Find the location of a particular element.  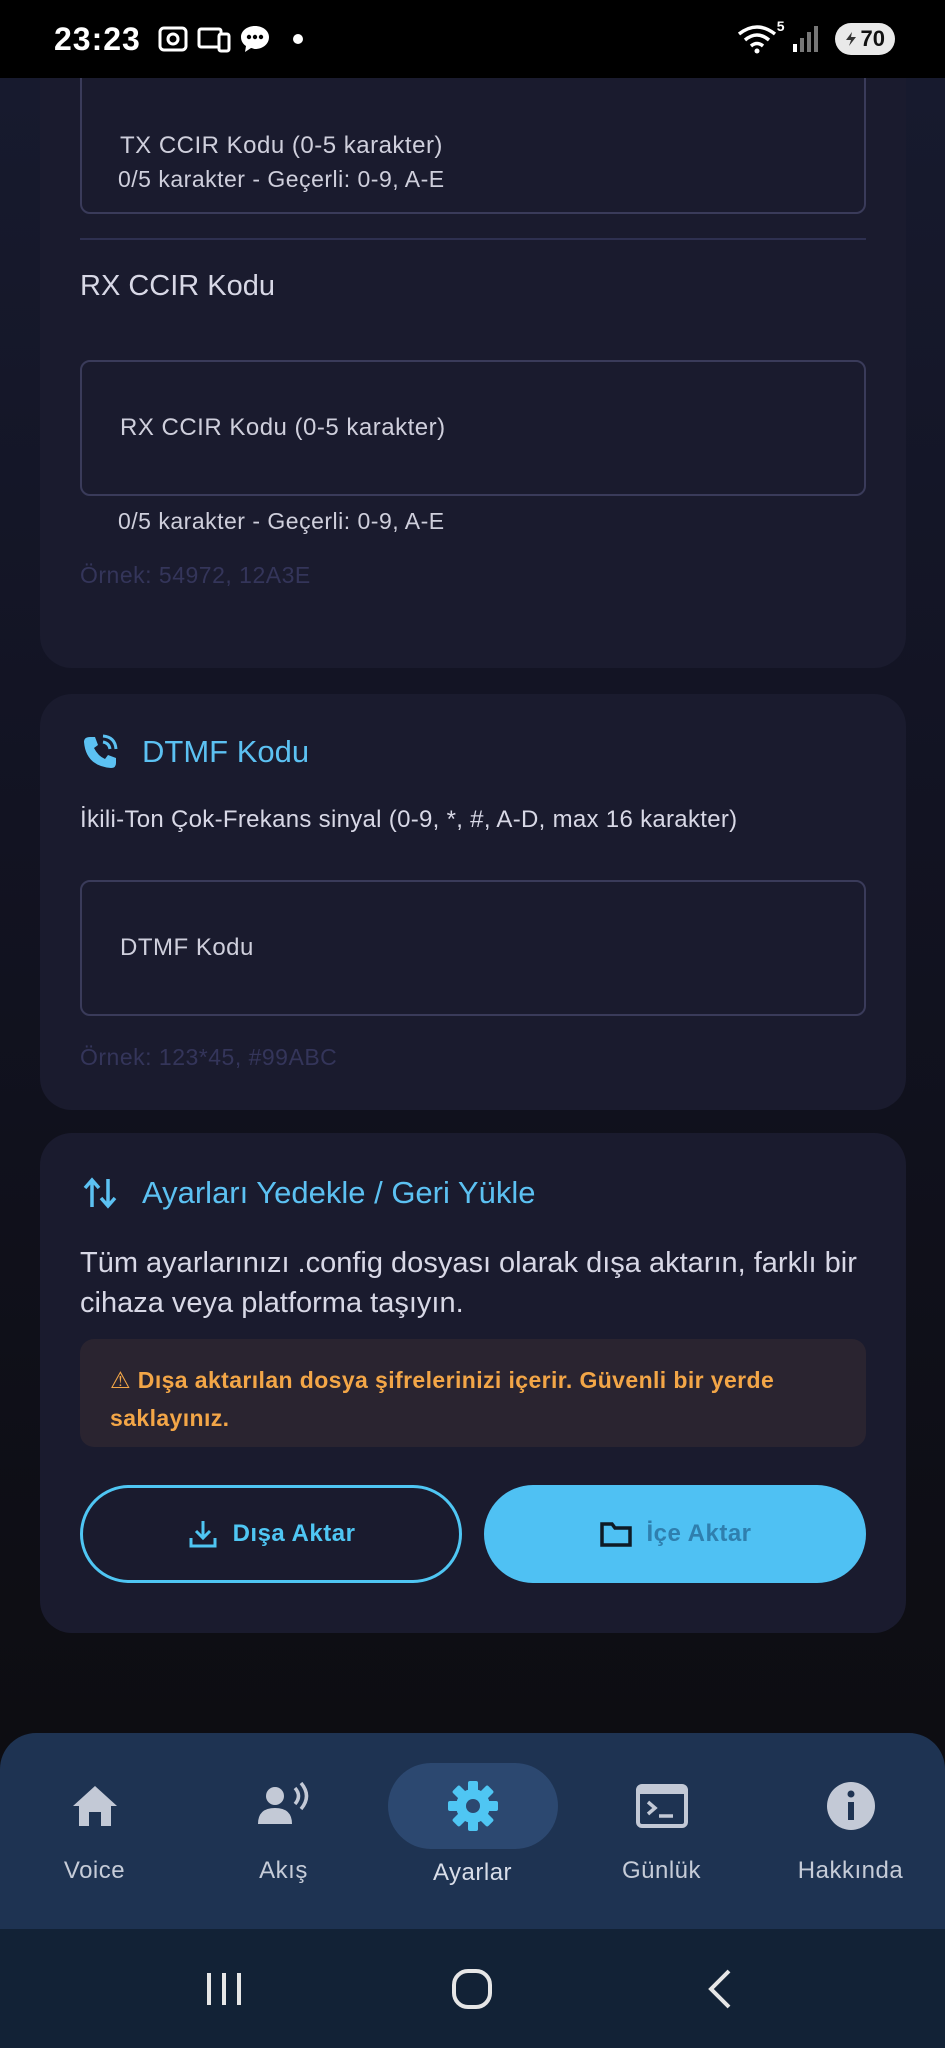

notification-icons is located at coordinates (230, 39).